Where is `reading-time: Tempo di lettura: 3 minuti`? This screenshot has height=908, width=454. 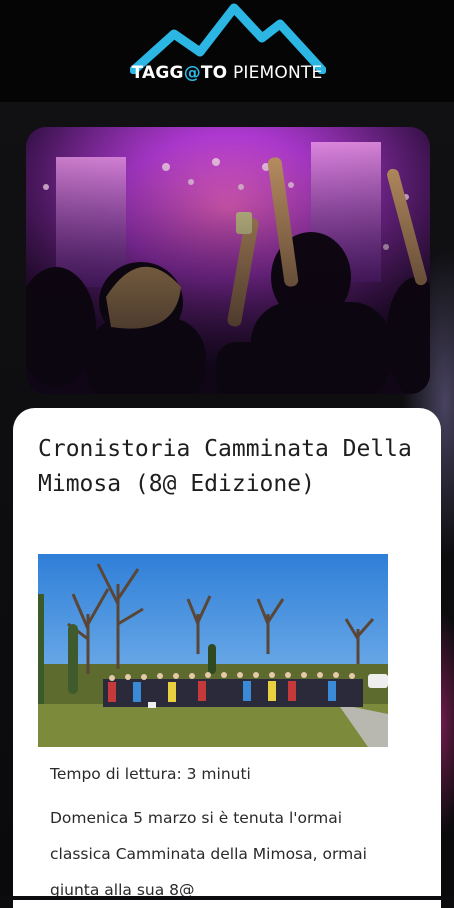 reading-time: Tempo di lettura: 3 minuti is located at coordinates (150, 774).